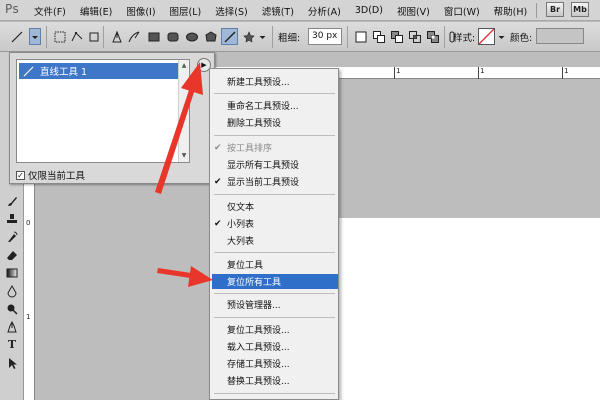 Image resolution: width=600 pixels, height=400 pixels. What do you see at coordinates (274, 264) in the screenshot?
I see `menu-item-reset-tool: 复位工具` at bounding box center [274, 264].